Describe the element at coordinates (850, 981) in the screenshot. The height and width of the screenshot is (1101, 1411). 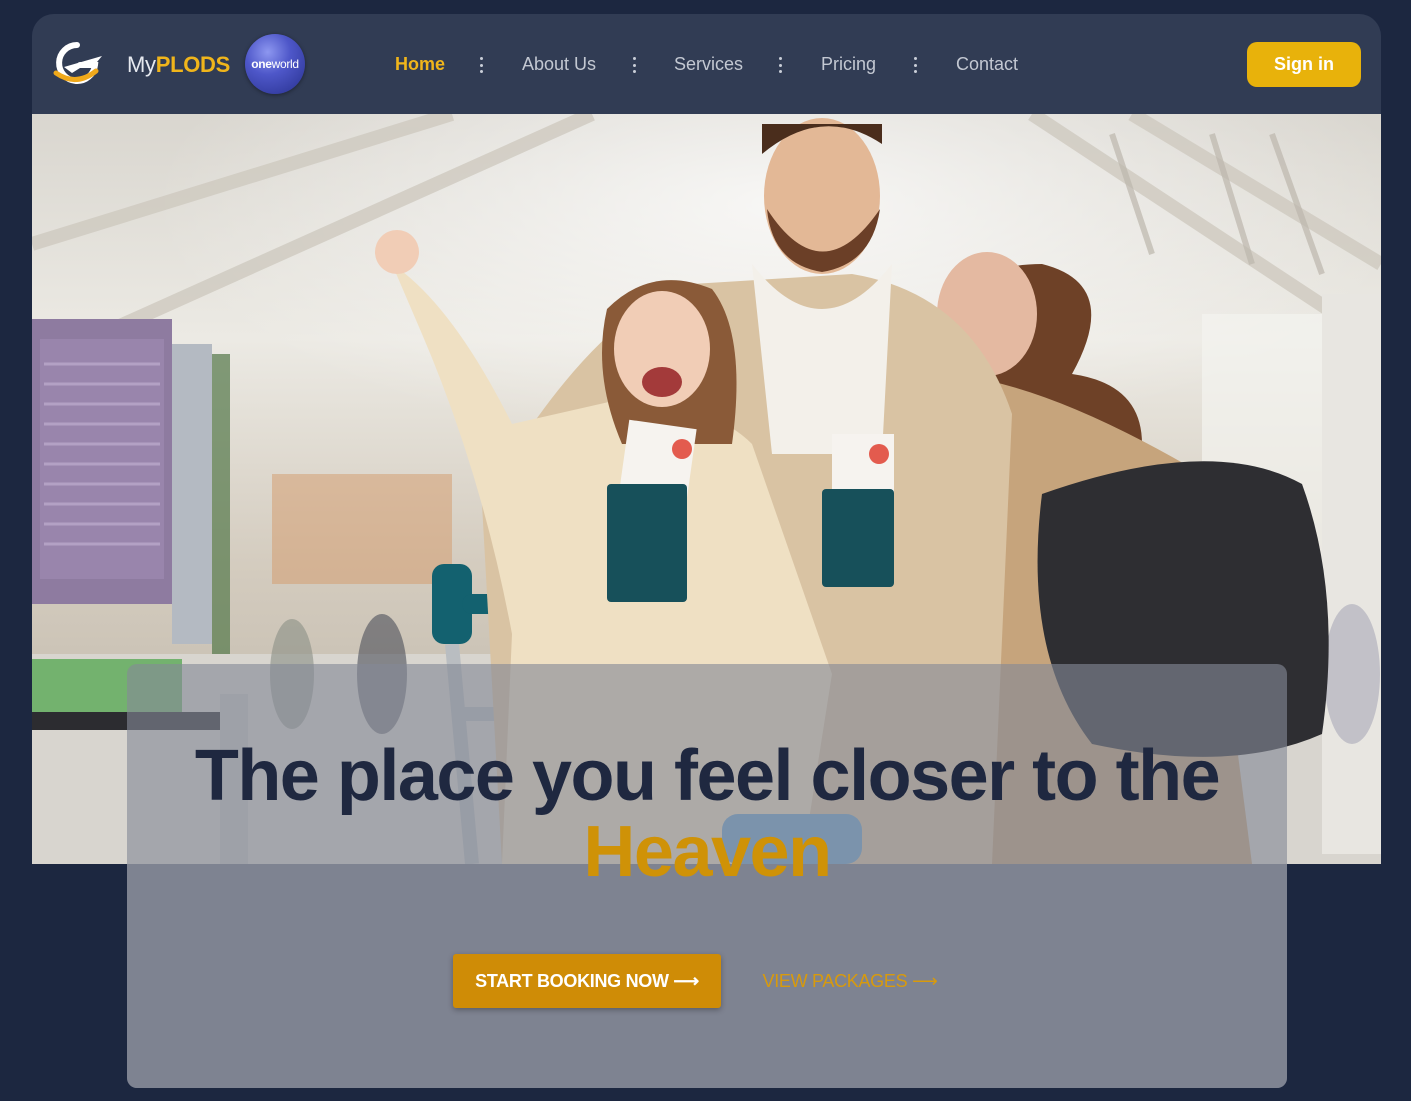
I see `view-packages-link: VIEW PACKAGES ⟶` at that location.